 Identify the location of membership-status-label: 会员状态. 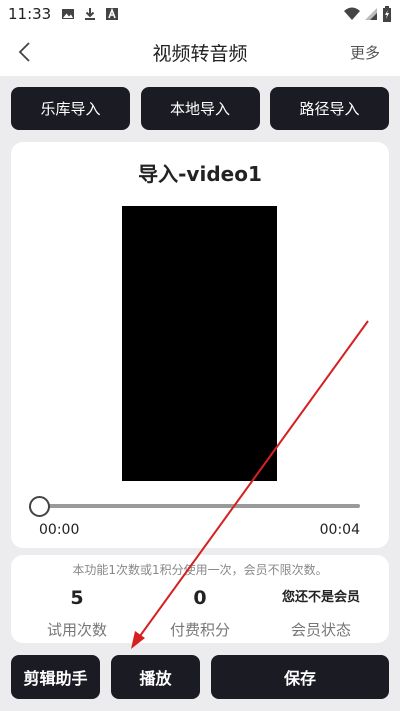
(320, 630).